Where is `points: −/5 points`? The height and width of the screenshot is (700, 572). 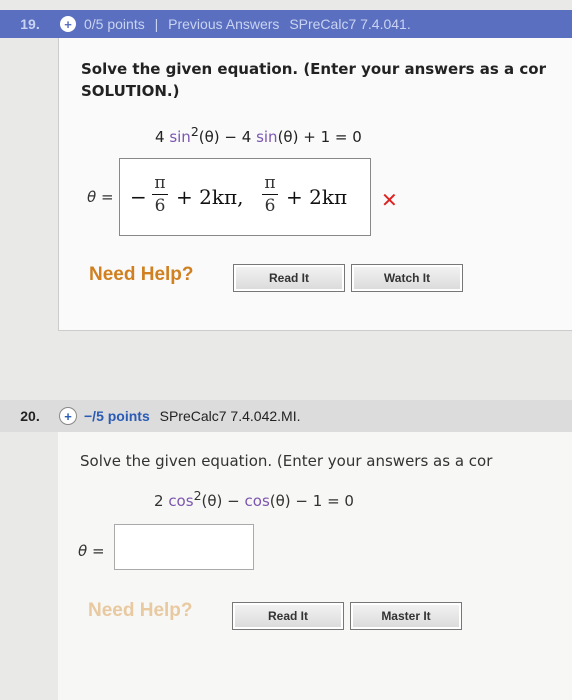
points: −/5 points is located at coordinates (117, 416).